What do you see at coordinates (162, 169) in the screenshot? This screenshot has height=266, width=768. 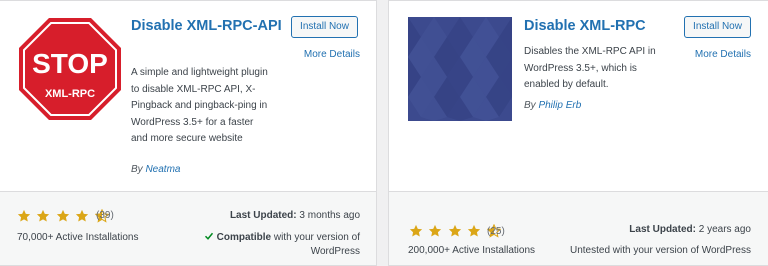 I see `author-link: Neatma` at bounding box center [162, 169].